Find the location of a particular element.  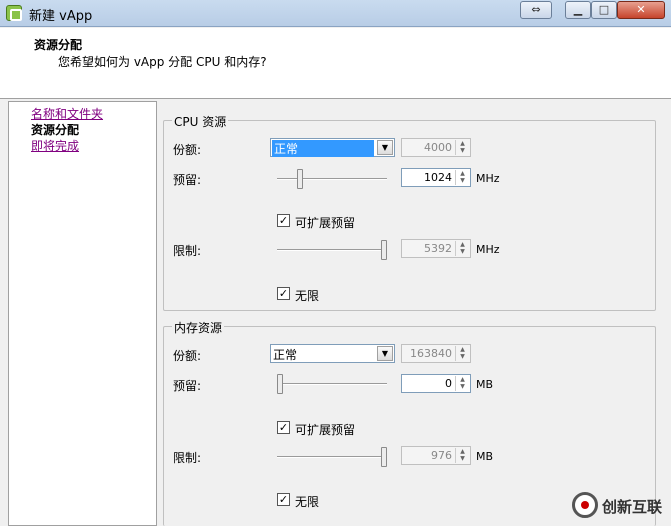

cpu-expandable-label: 可扩展预留 is located at coordinates (325, 223).